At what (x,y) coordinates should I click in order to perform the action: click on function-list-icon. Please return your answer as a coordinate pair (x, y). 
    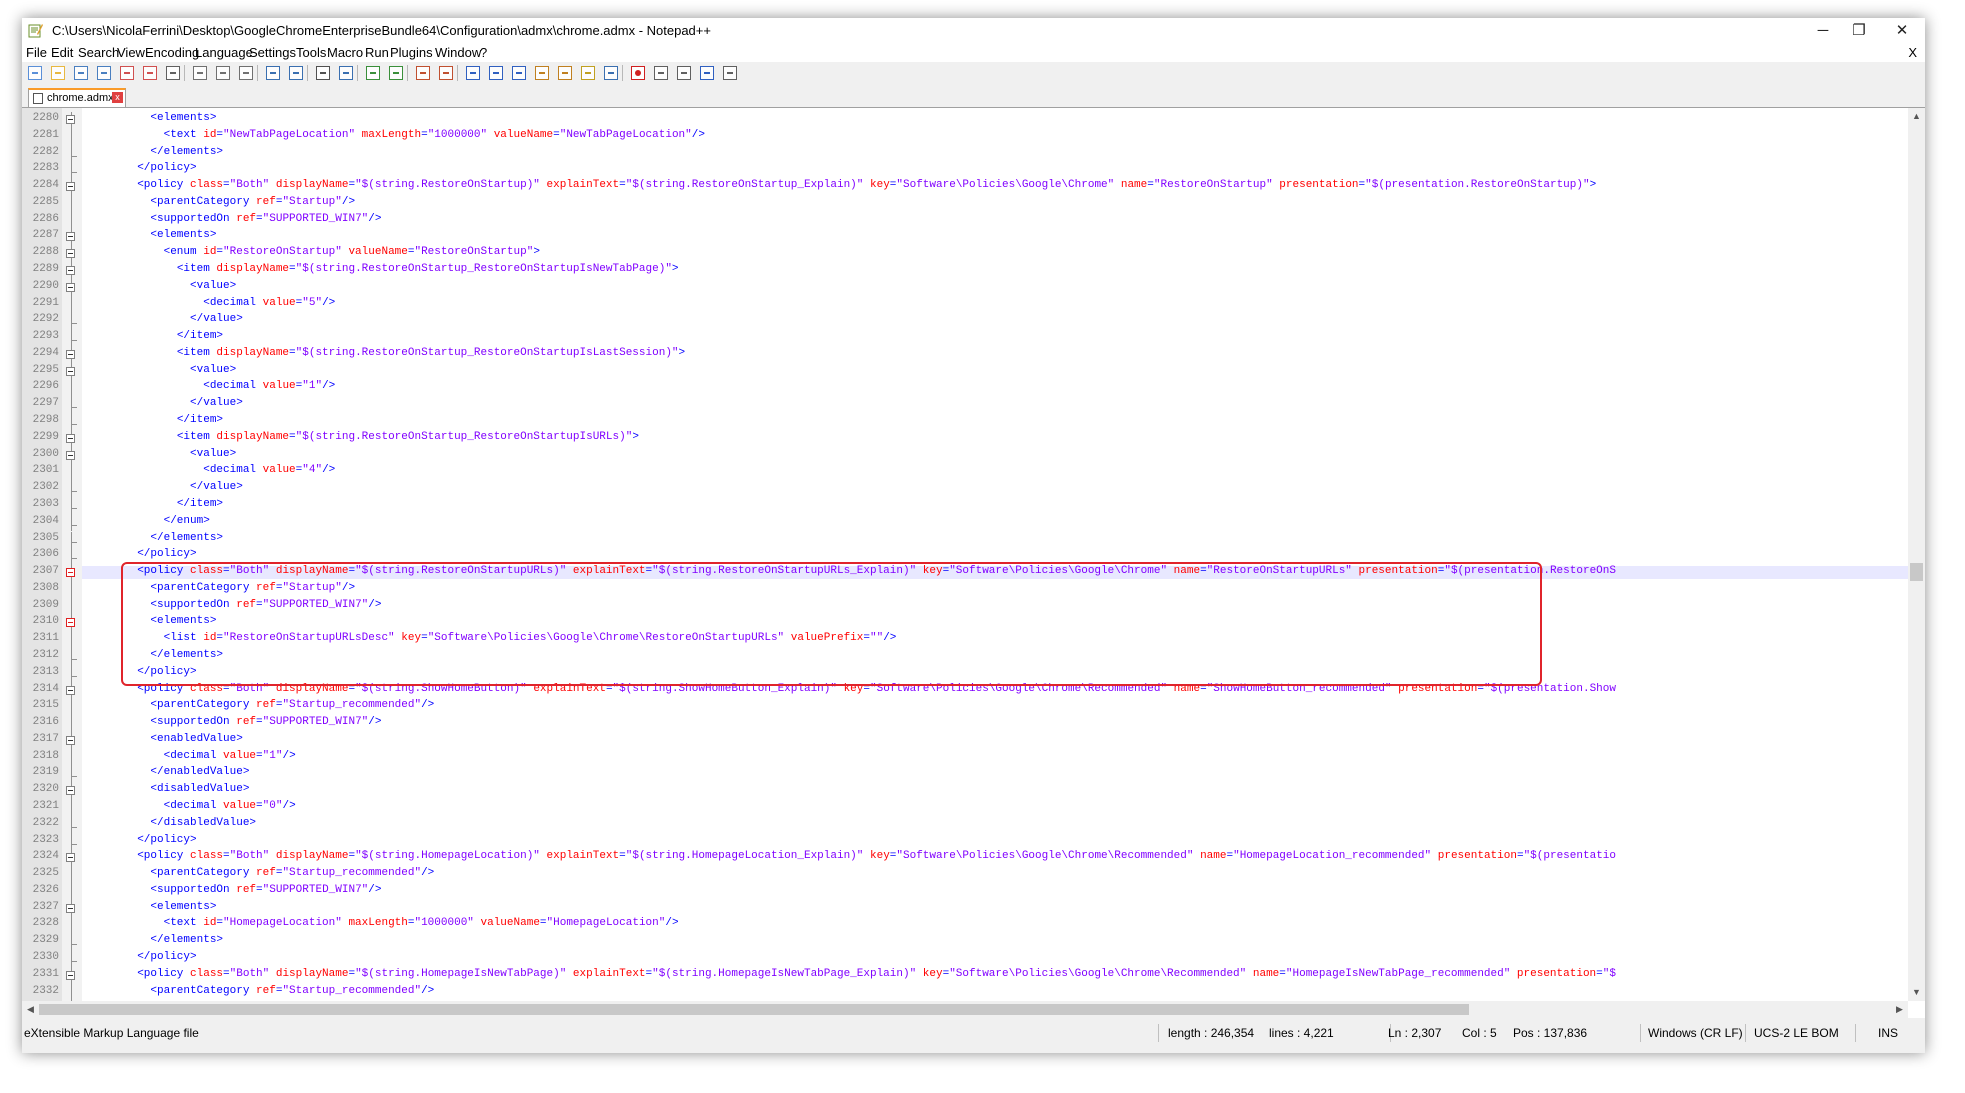
    Looking at the image, I should click on (565, 73).